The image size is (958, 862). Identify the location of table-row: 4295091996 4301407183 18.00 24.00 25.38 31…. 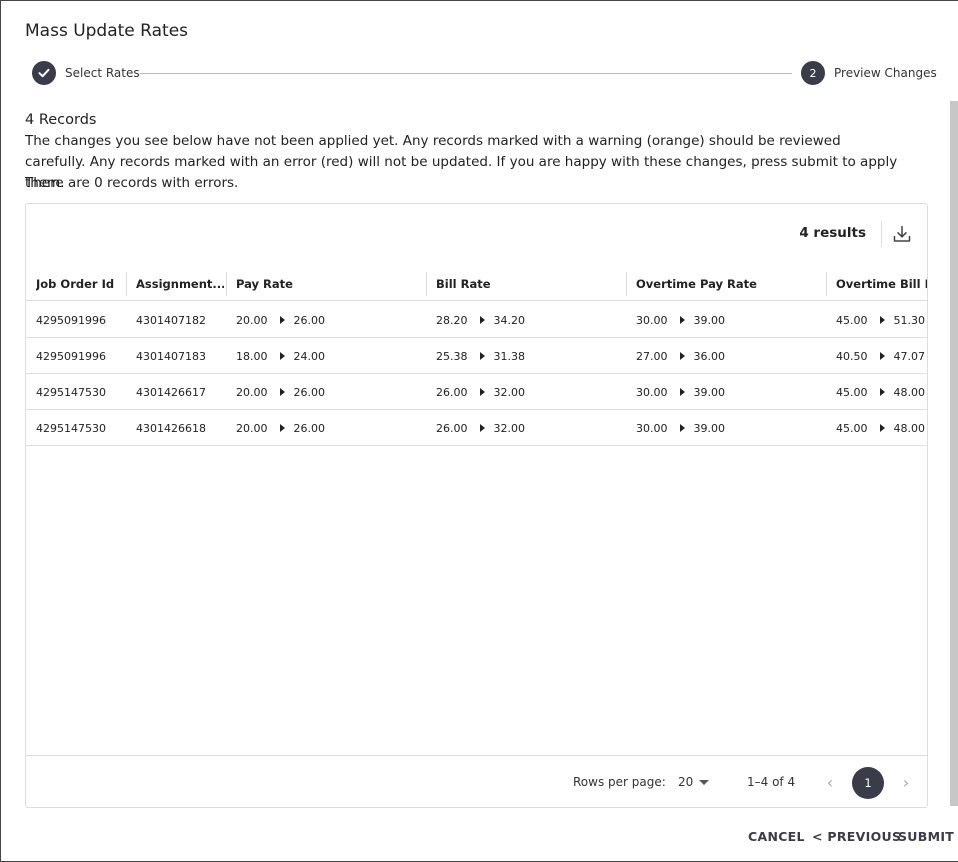
(476, 356).